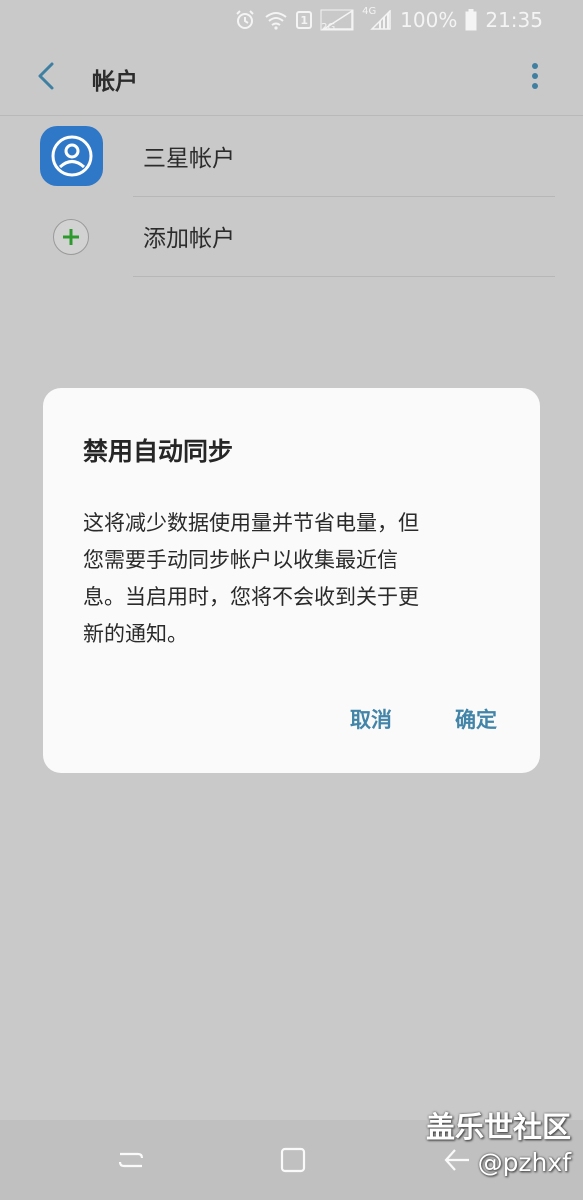 The height and width of the screenshot is (1200, 583). Describe the element at coordinates (115, 82) in the screenshot. I see `page-title: 帐户` at that location.